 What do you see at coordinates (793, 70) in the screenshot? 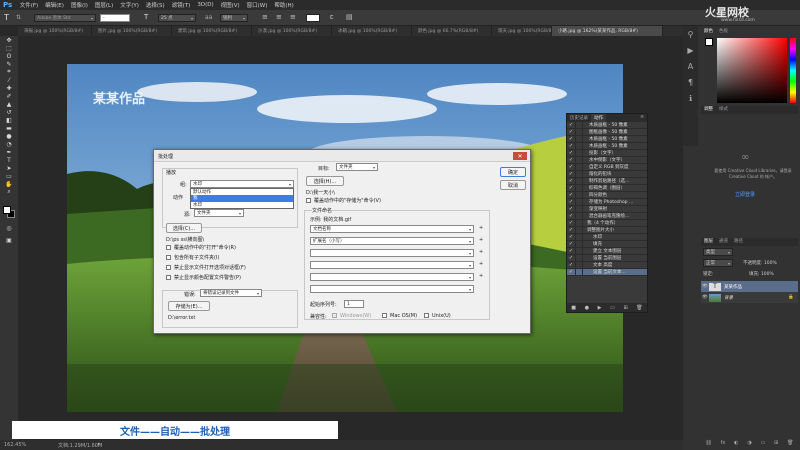
I see `hue-slider` at bounding box center [793, 70].